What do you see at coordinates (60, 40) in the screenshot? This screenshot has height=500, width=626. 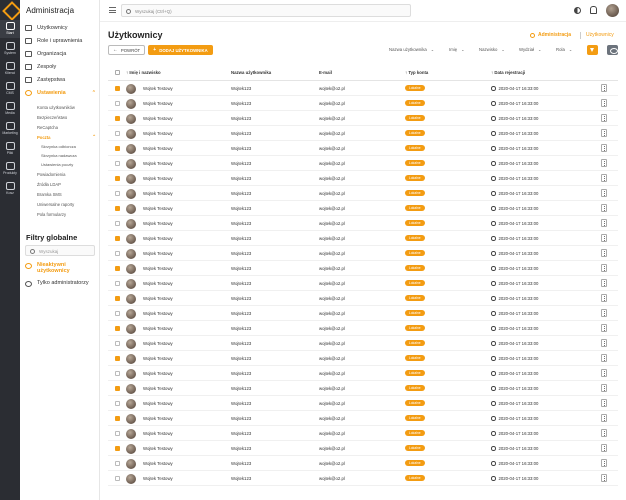 I see `sidebar-item-1: Role i uprawnienia` at bounding box center [60, 40].